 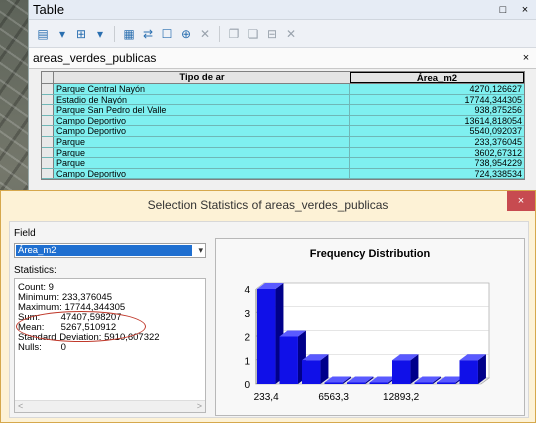 I want to click on field-dropdown: Área_m2 ▾, so click(x=110, y=250).